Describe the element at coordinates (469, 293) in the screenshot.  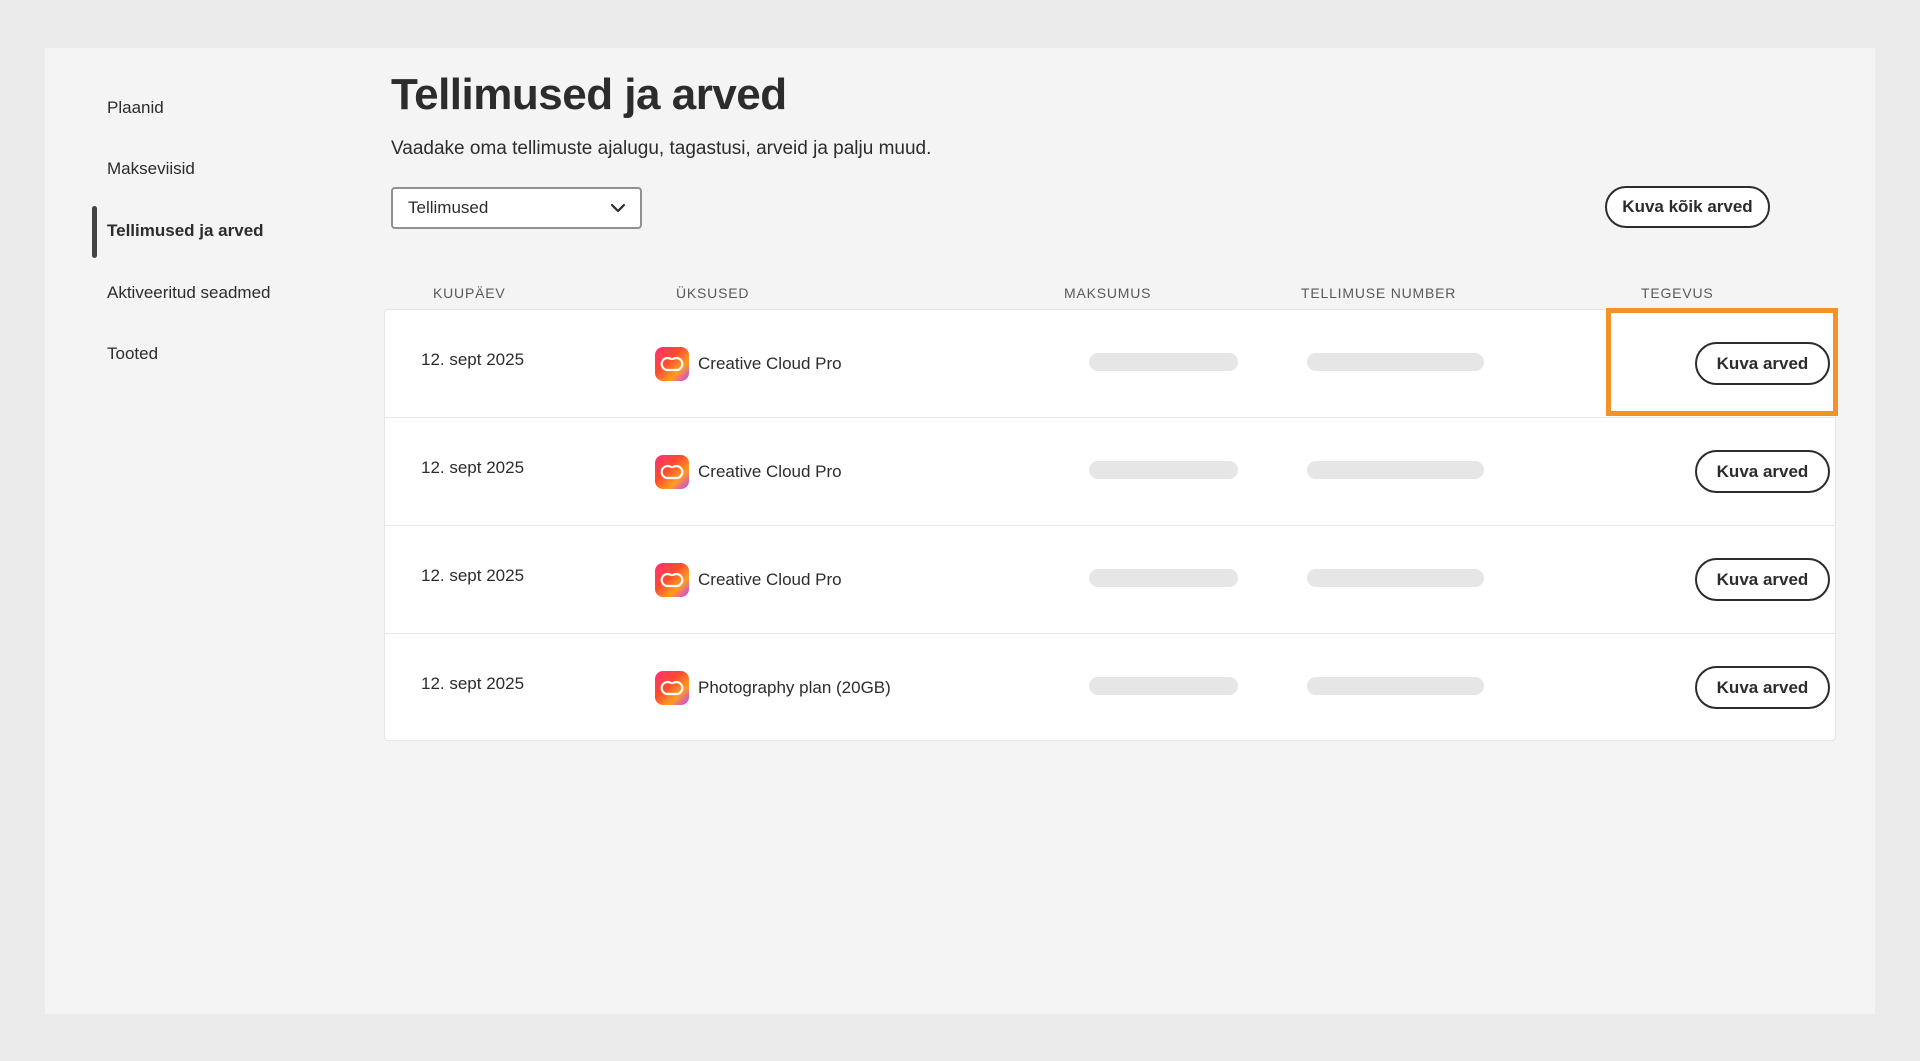
I see `column-header-date: KUUPÄEV` at that location.